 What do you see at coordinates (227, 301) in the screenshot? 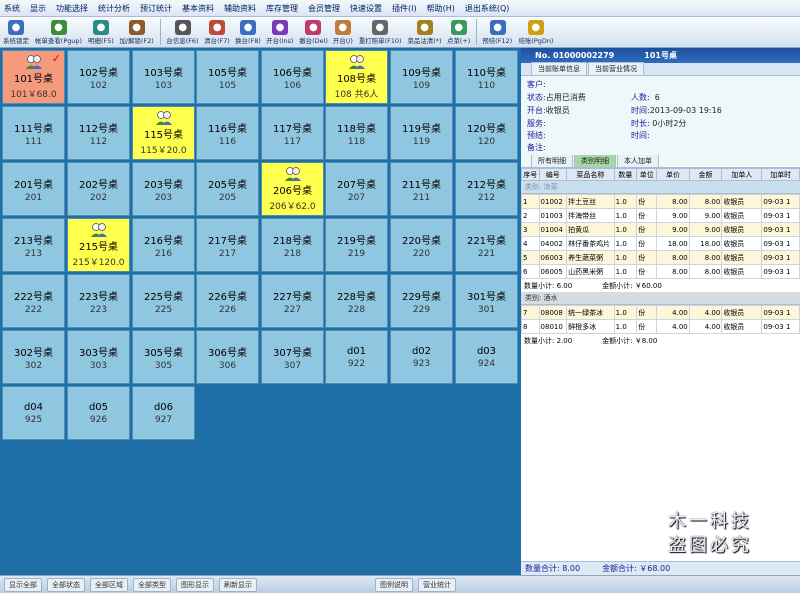
I see `table-tile: 226号桌 226` at bounding box center [227, 301].